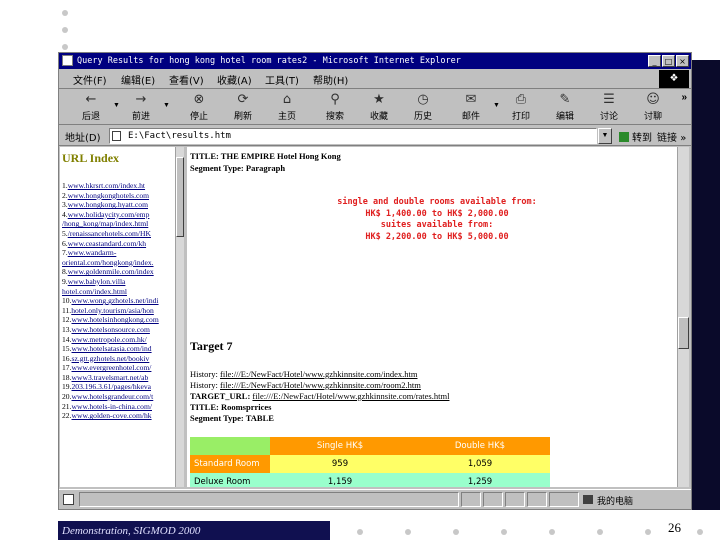  What do you see at coordinates (565, 108) in the screenshot?
I see `toolbar-button: ✎ 编辑` at bounding box center [565, 108].